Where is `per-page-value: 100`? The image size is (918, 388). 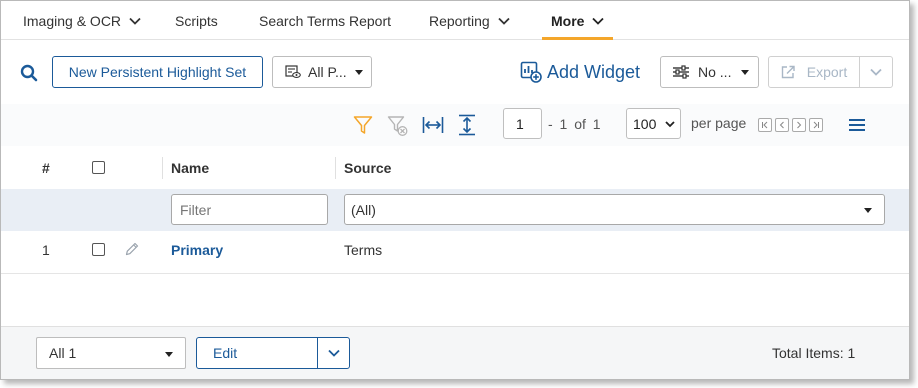 per-page-value: 100 is located at coordinates (645, 123).